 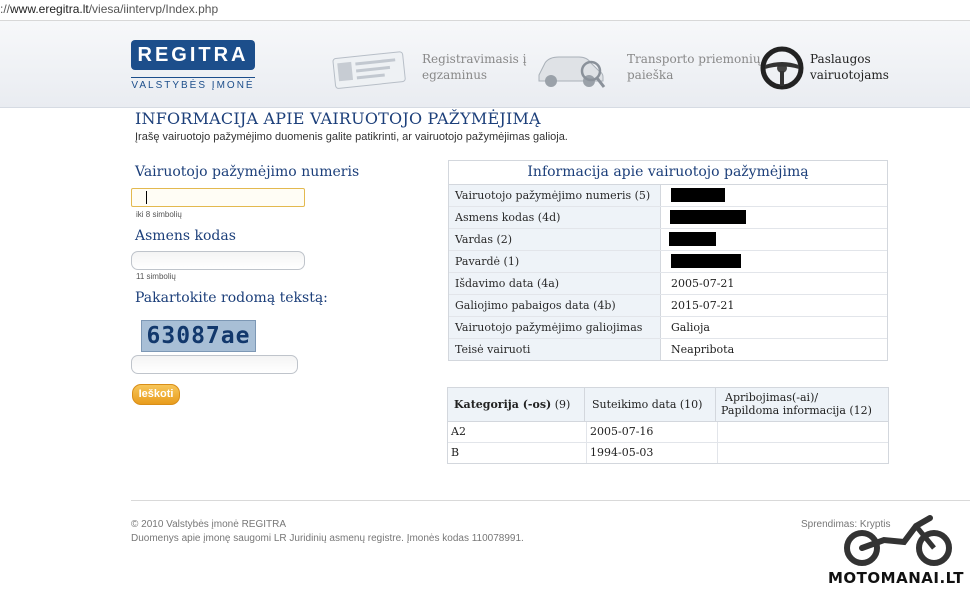 I want to click on nav-item-registration: Registravimasis į egzaminus, so click(x=428, y=70).